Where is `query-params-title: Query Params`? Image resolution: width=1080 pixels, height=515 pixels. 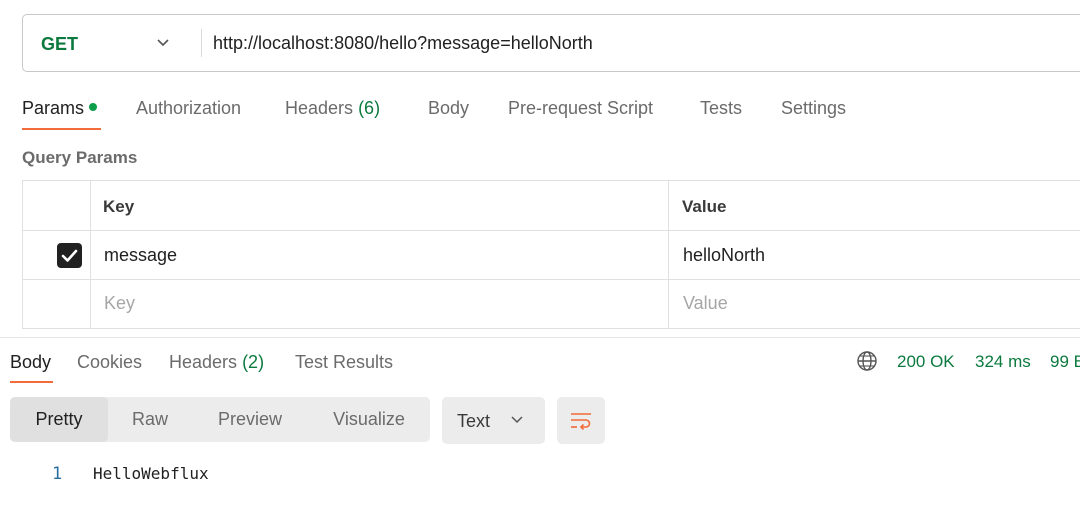
query-params-title: Query Params is located at coordinates (80, 157).